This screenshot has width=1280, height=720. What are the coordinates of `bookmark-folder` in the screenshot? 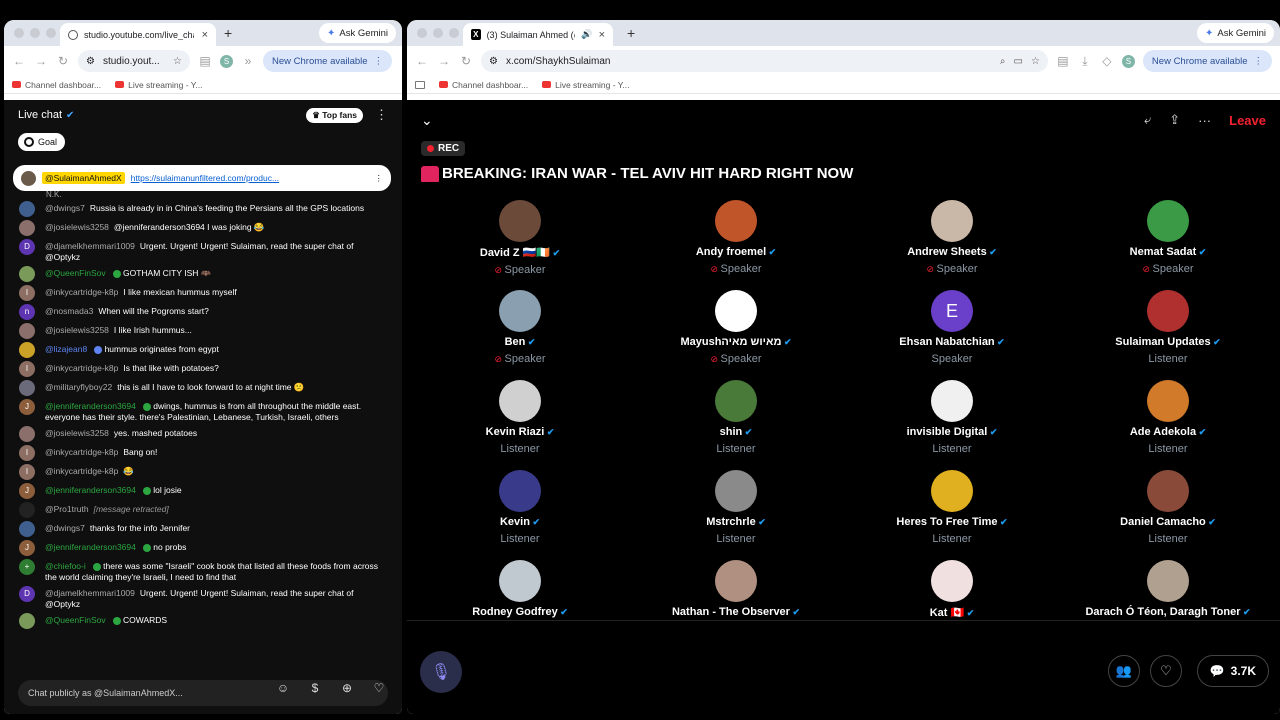 It's located at (420, 84).